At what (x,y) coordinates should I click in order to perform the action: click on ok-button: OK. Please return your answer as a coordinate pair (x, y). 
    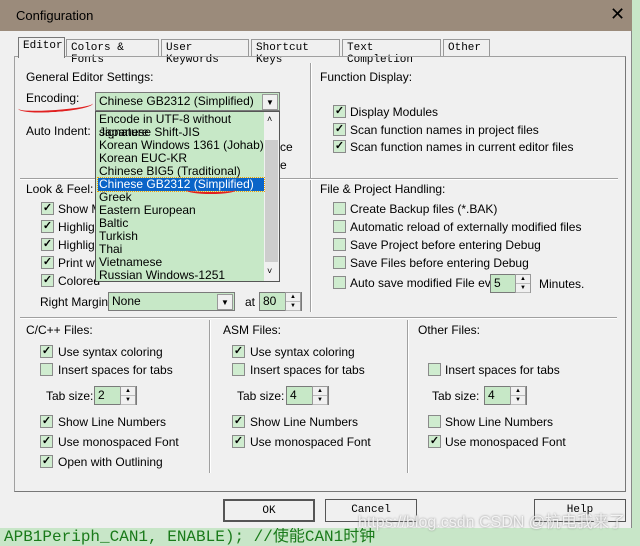
    Looking at the image, I should click on (269, 510).